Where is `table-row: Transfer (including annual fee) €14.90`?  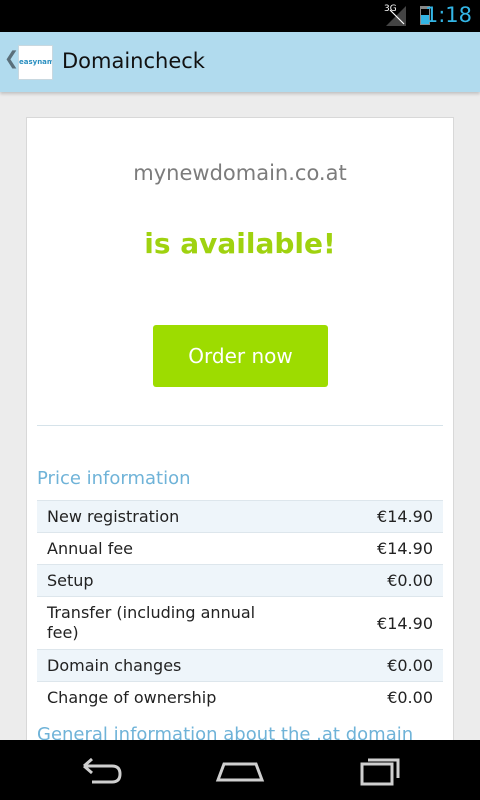 table-row: Transfer (including annual fee) €14.90 is located at coordinates (240, 623).